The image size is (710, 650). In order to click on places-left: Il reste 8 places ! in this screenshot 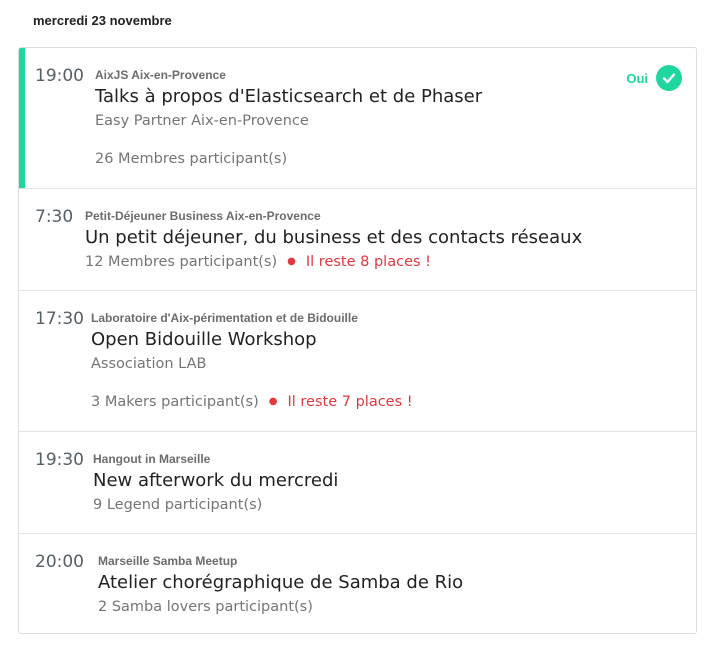, I will do `click(368, 262)`.